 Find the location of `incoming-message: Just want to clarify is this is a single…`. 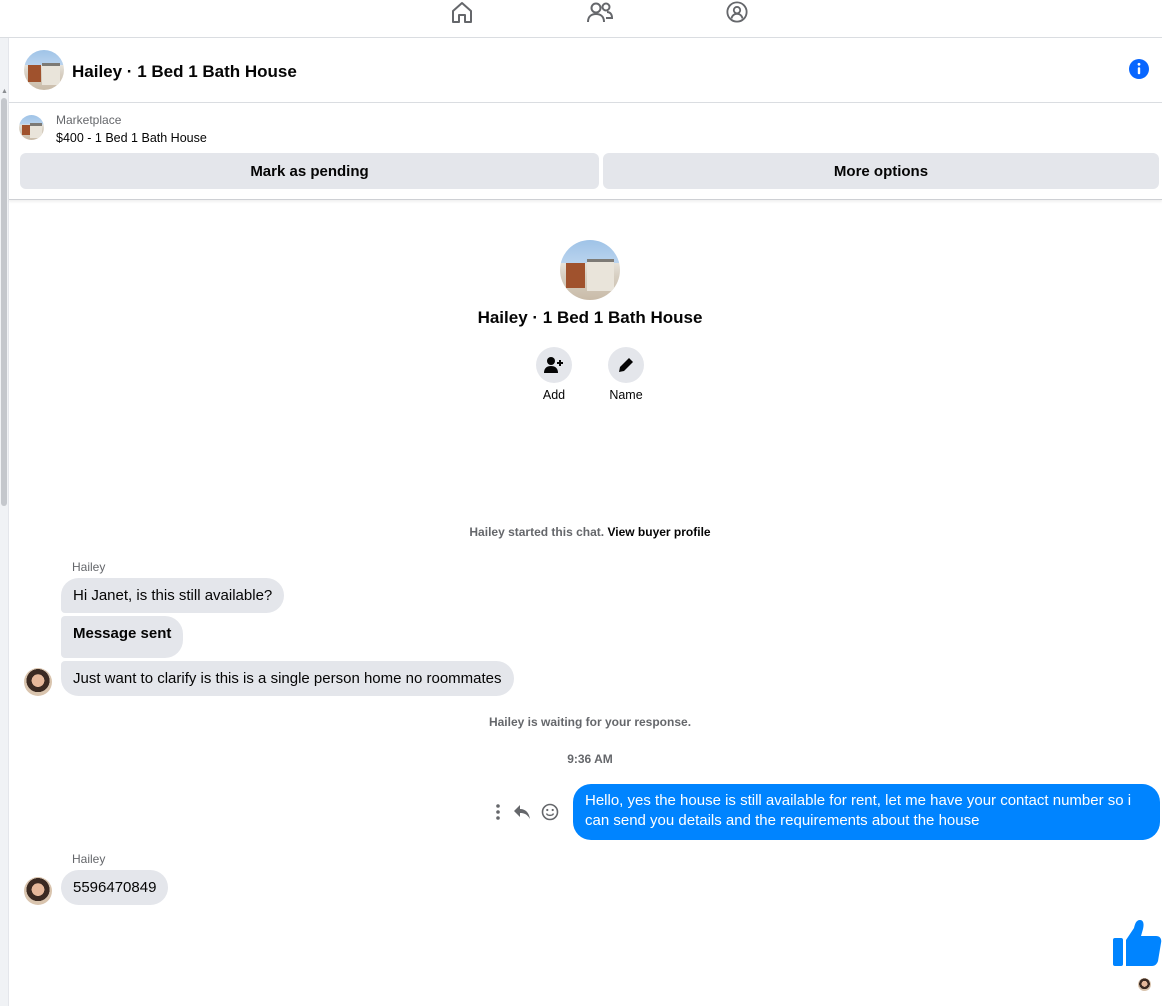

incoming-message: Just want to clarify is this is a single… is located at coordinates (287, 678).